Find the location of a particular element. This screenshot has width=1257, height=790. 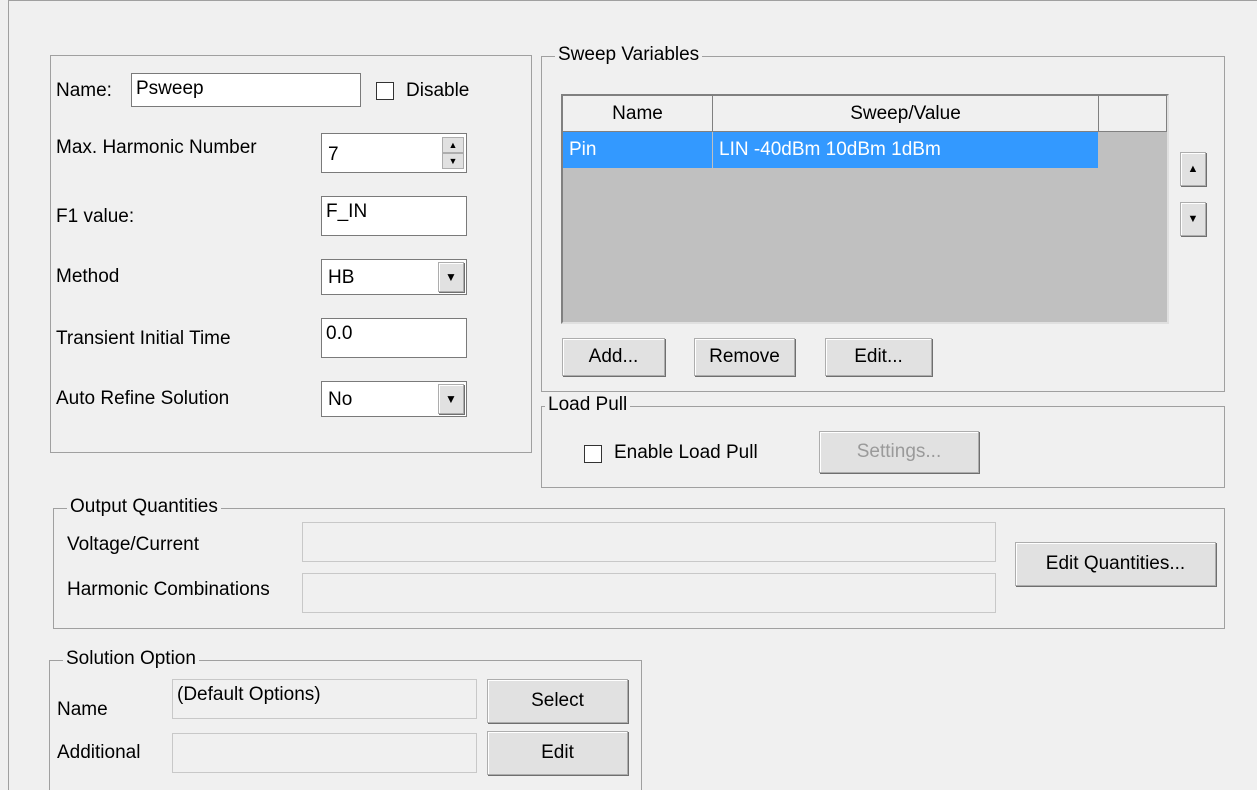

transient-input: 0.0 is located at coordinates (394, 338).